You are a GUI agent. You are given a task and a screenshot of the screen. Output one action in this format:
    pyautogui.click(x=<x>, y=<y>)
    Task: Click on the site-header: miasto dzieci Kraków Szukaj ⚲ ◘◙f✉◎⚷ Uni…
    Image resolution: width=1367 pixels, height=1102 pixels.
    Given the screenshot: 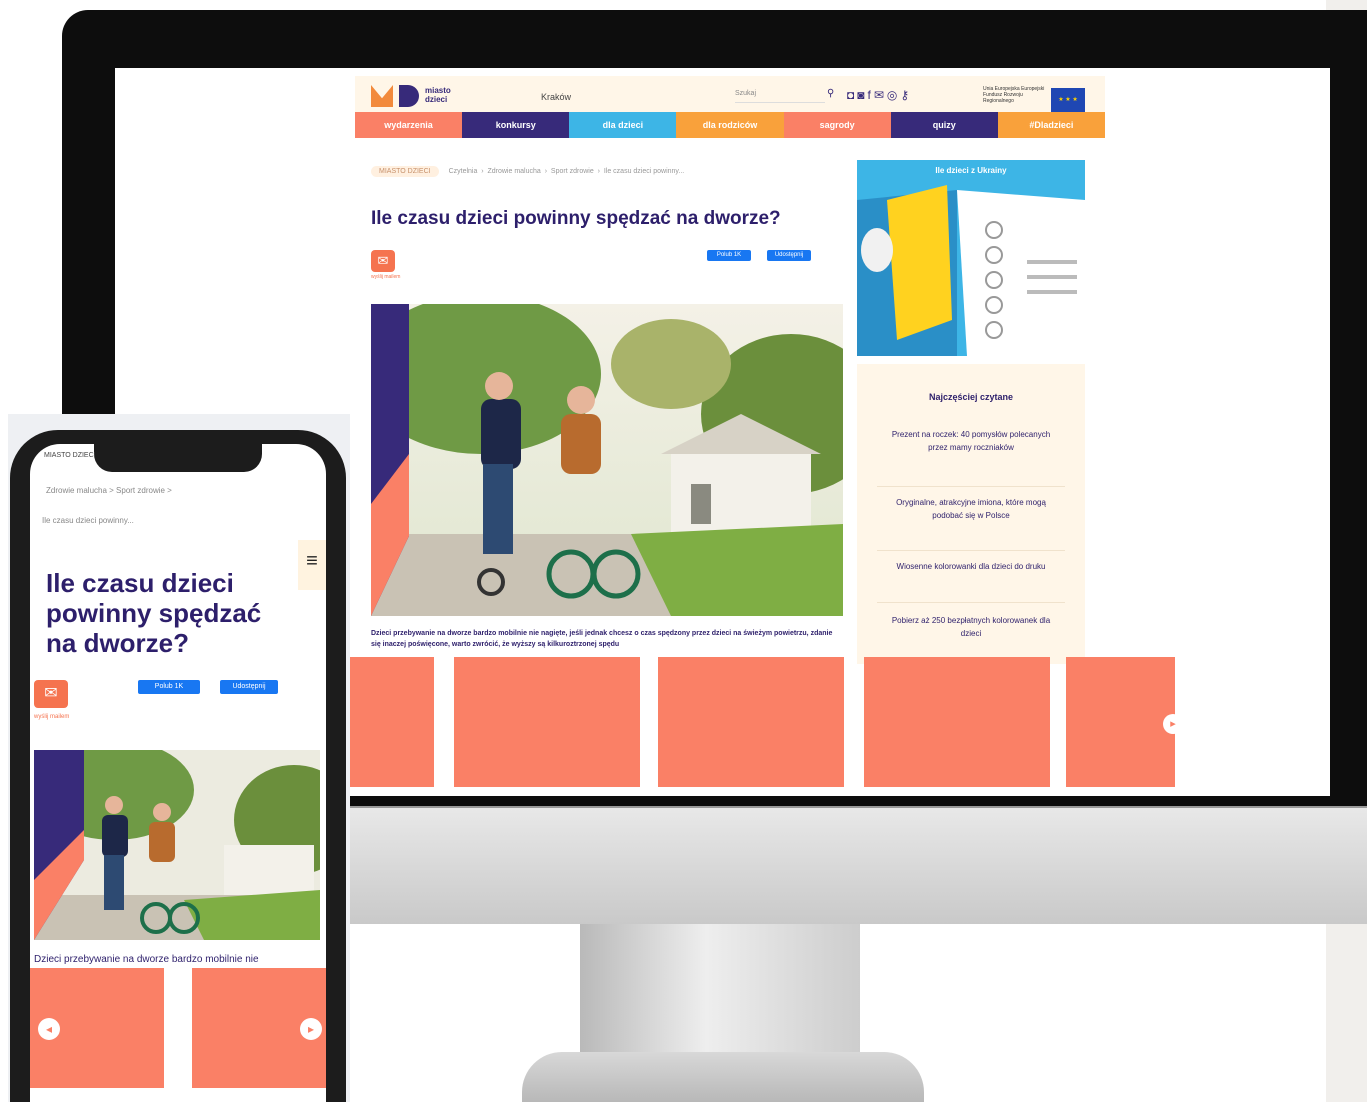 What is the action you would take?
    pyautogui.click(x=730, y=94)
    